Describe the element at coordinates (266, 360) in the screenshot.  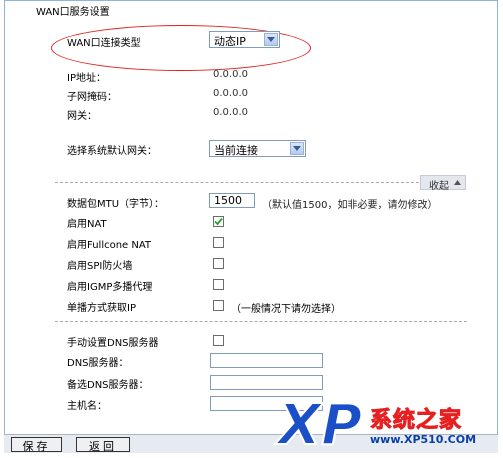
I see `primary-dns-input` at that location.